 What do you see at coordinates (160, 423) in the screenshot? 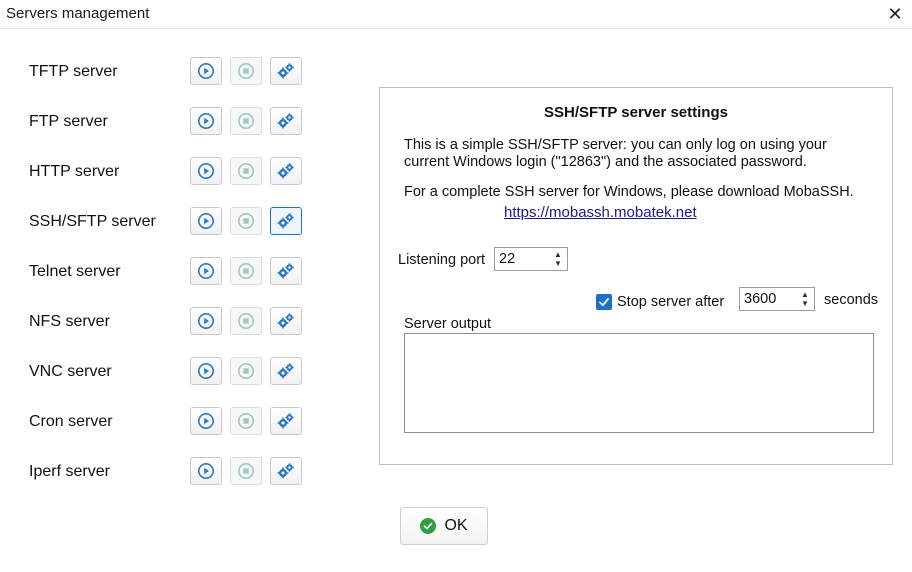
I see `server-row: Cron server` at bounding box center [160, 423].